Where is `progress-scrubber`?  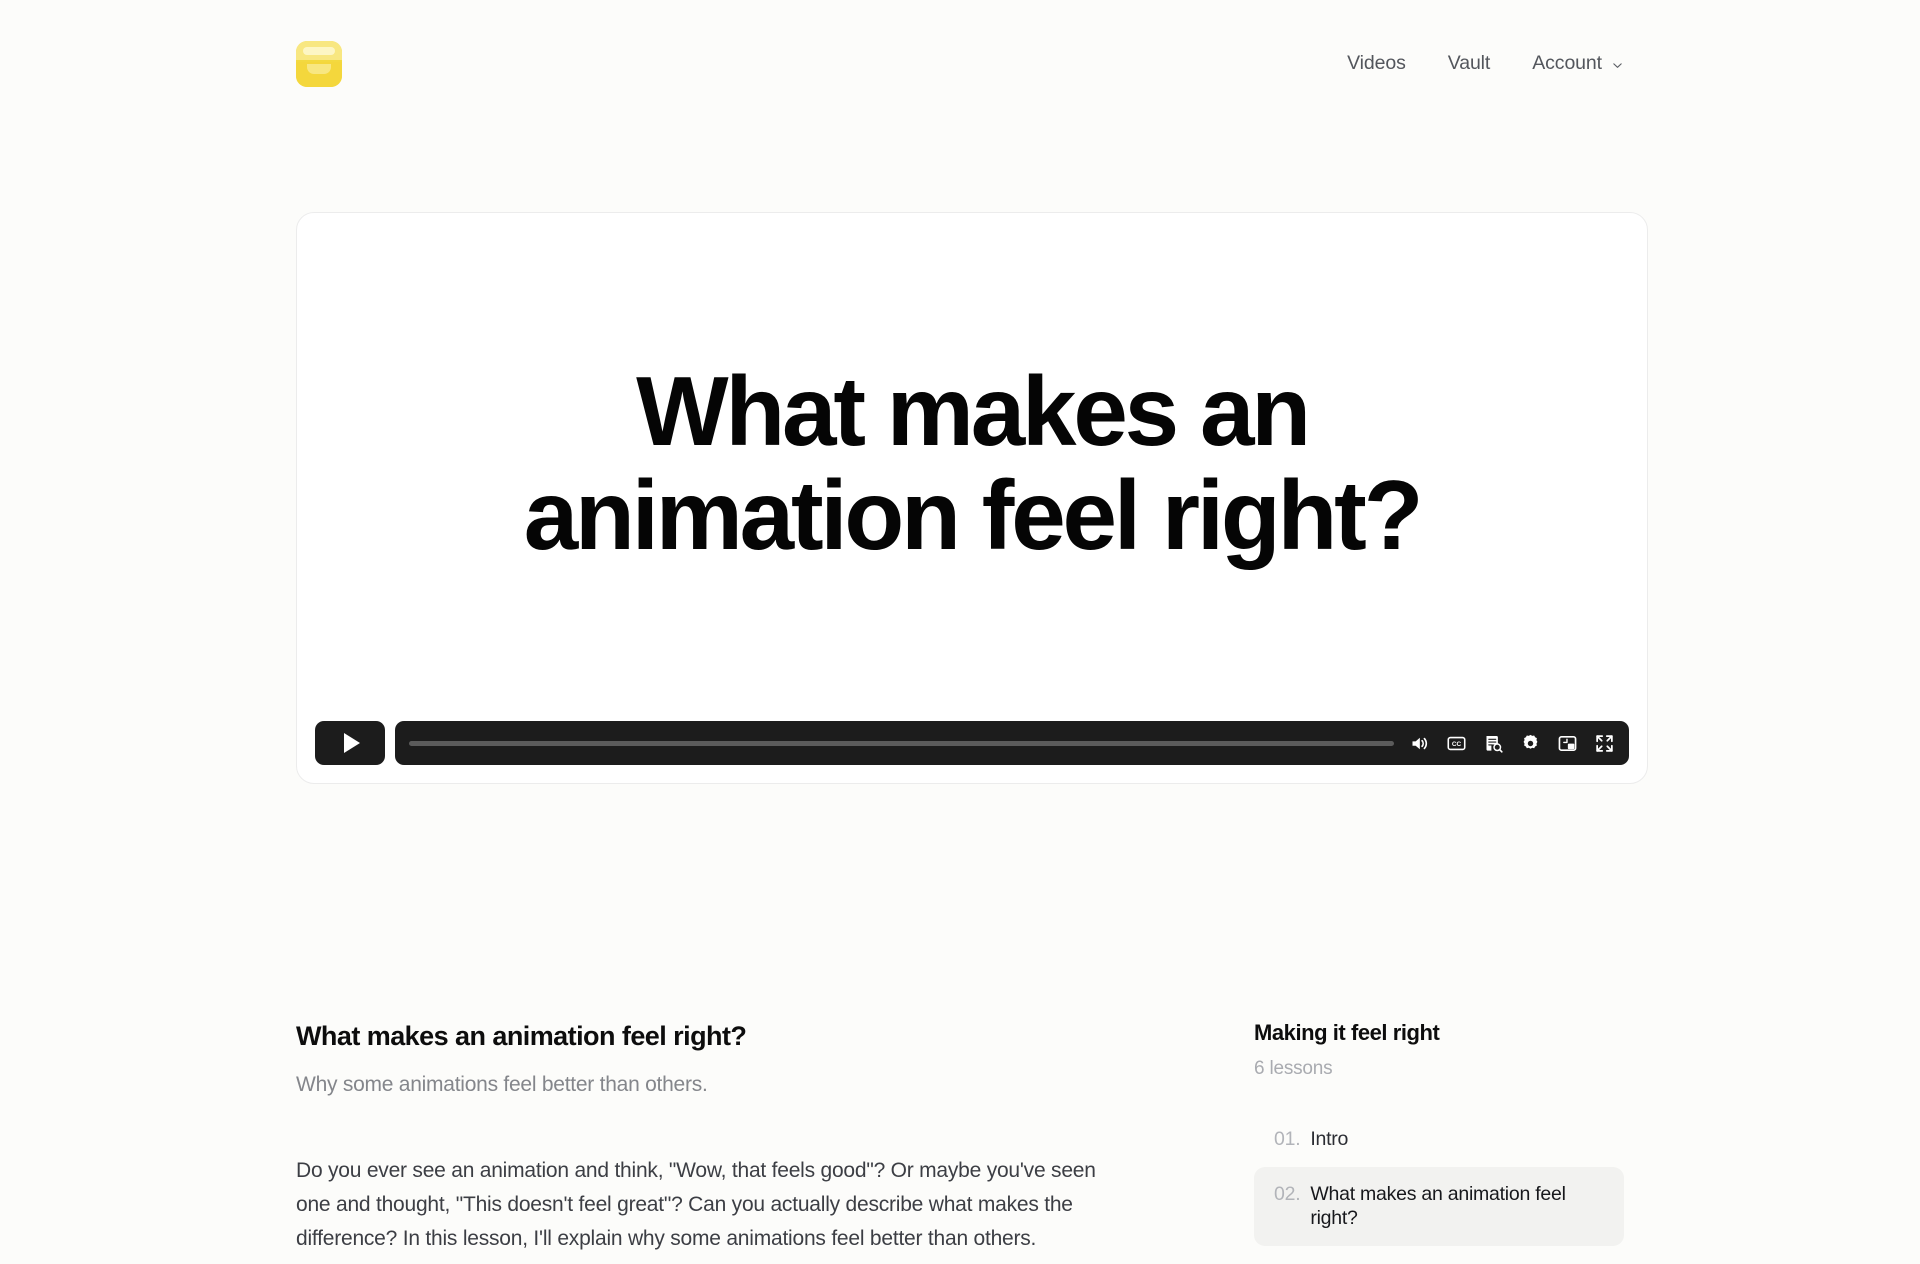 progress-scrubber is located at coordinates (901, 743).